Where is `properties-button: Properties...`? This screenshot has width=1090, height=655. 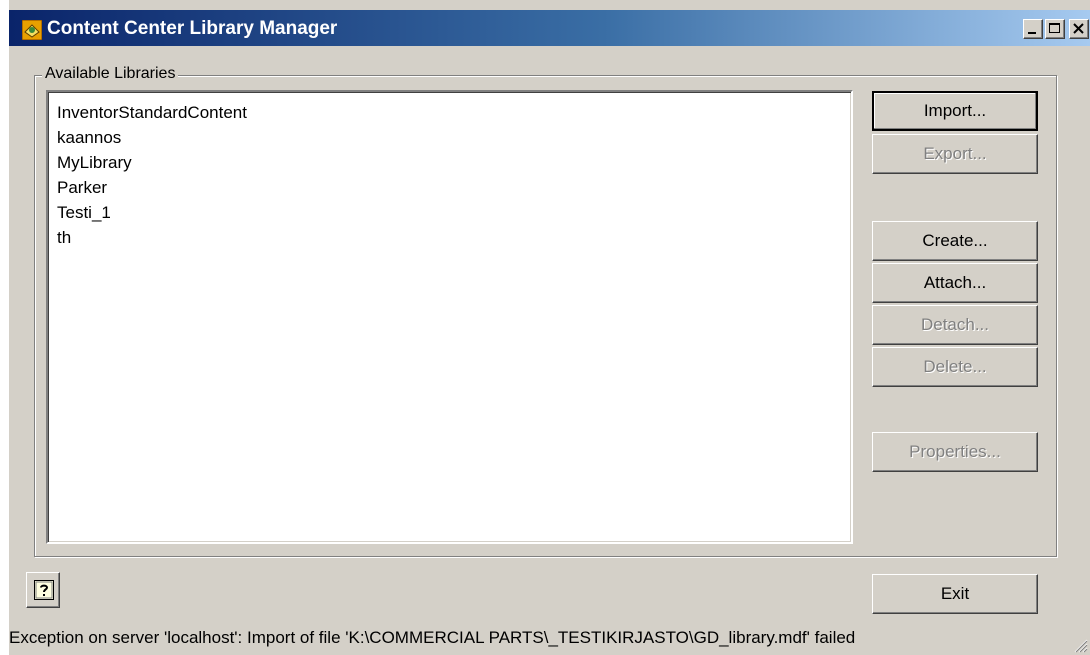
properties-button: Properties... is located at coordinates (955, 452).